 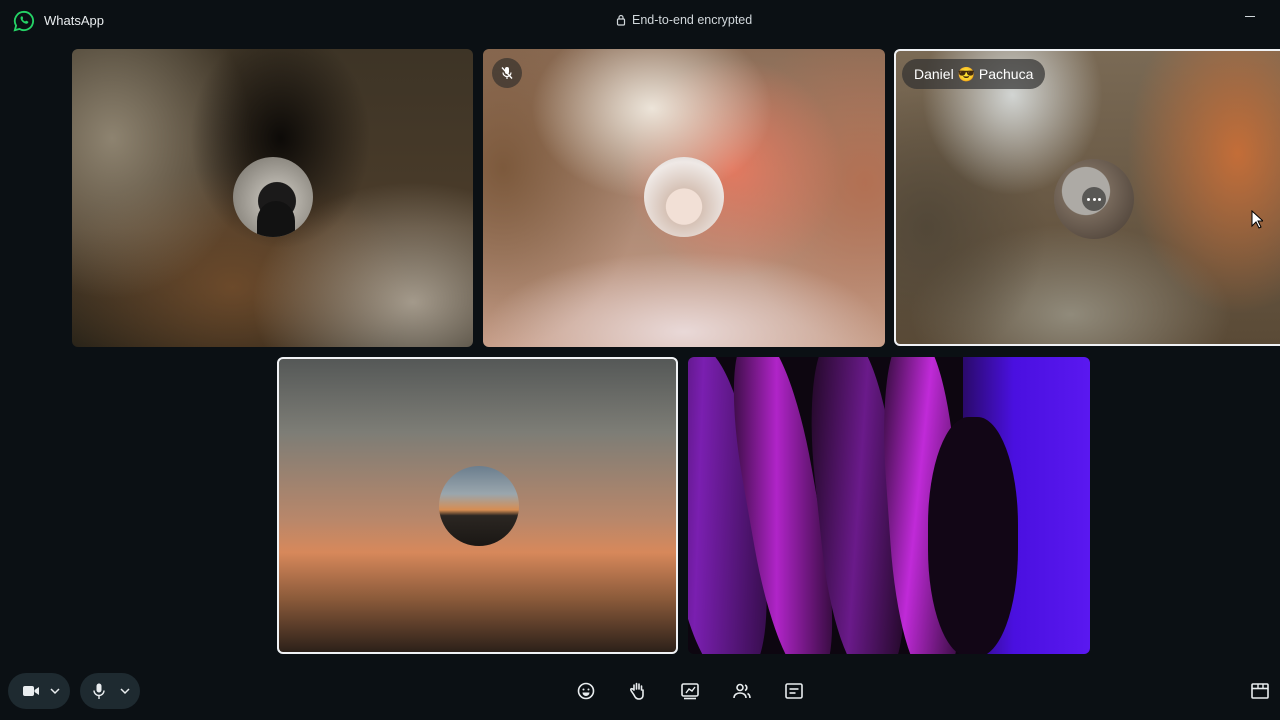 I want to click on more-options-icon, so click(x=1094, y=199).